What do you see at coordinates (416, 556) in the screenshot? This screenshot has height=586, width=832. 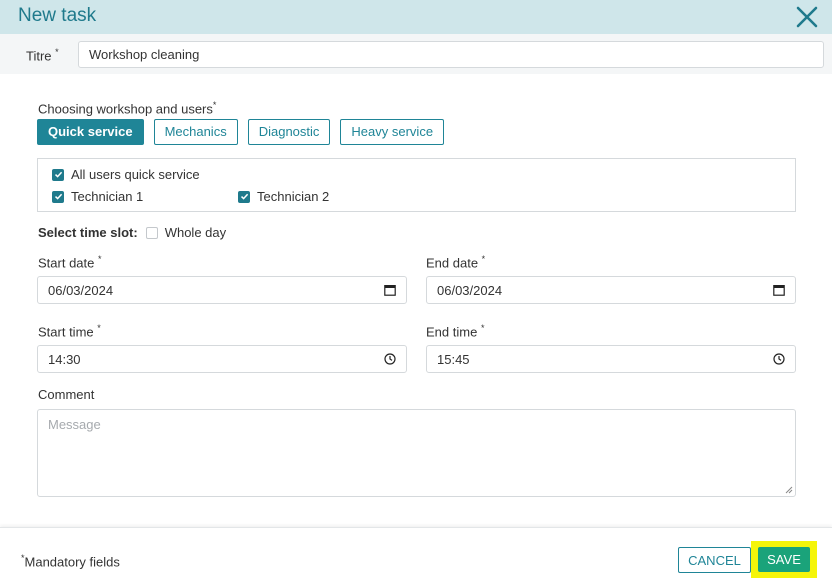 I see `dialog-footer: *Mandatory fields CANCEL SAVE` at bounding box center [416, 556].